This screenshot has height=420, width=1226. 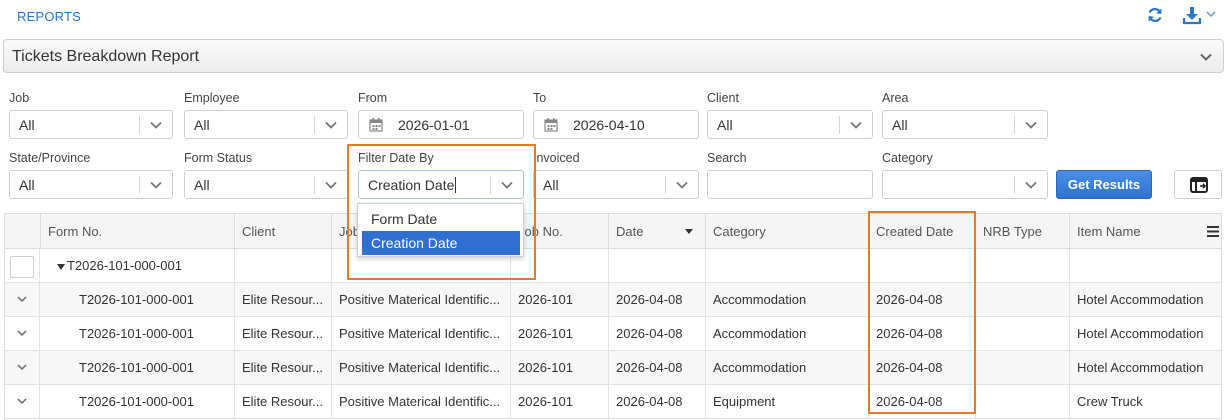 What do you see at coordinates (727, 158) in the screenshot?
I see `search-label: Search` at bounding box center [727, 158].